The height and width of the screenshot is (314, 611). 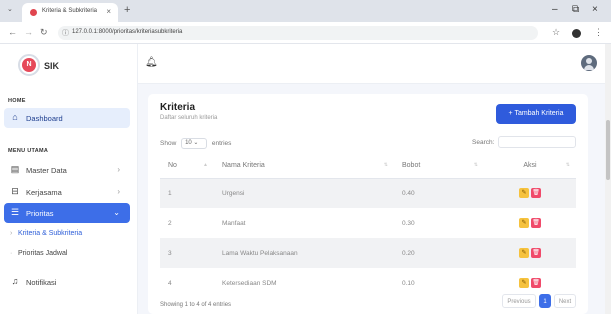 I want to click on brand-name: SIK, so click(x=52, y=66).